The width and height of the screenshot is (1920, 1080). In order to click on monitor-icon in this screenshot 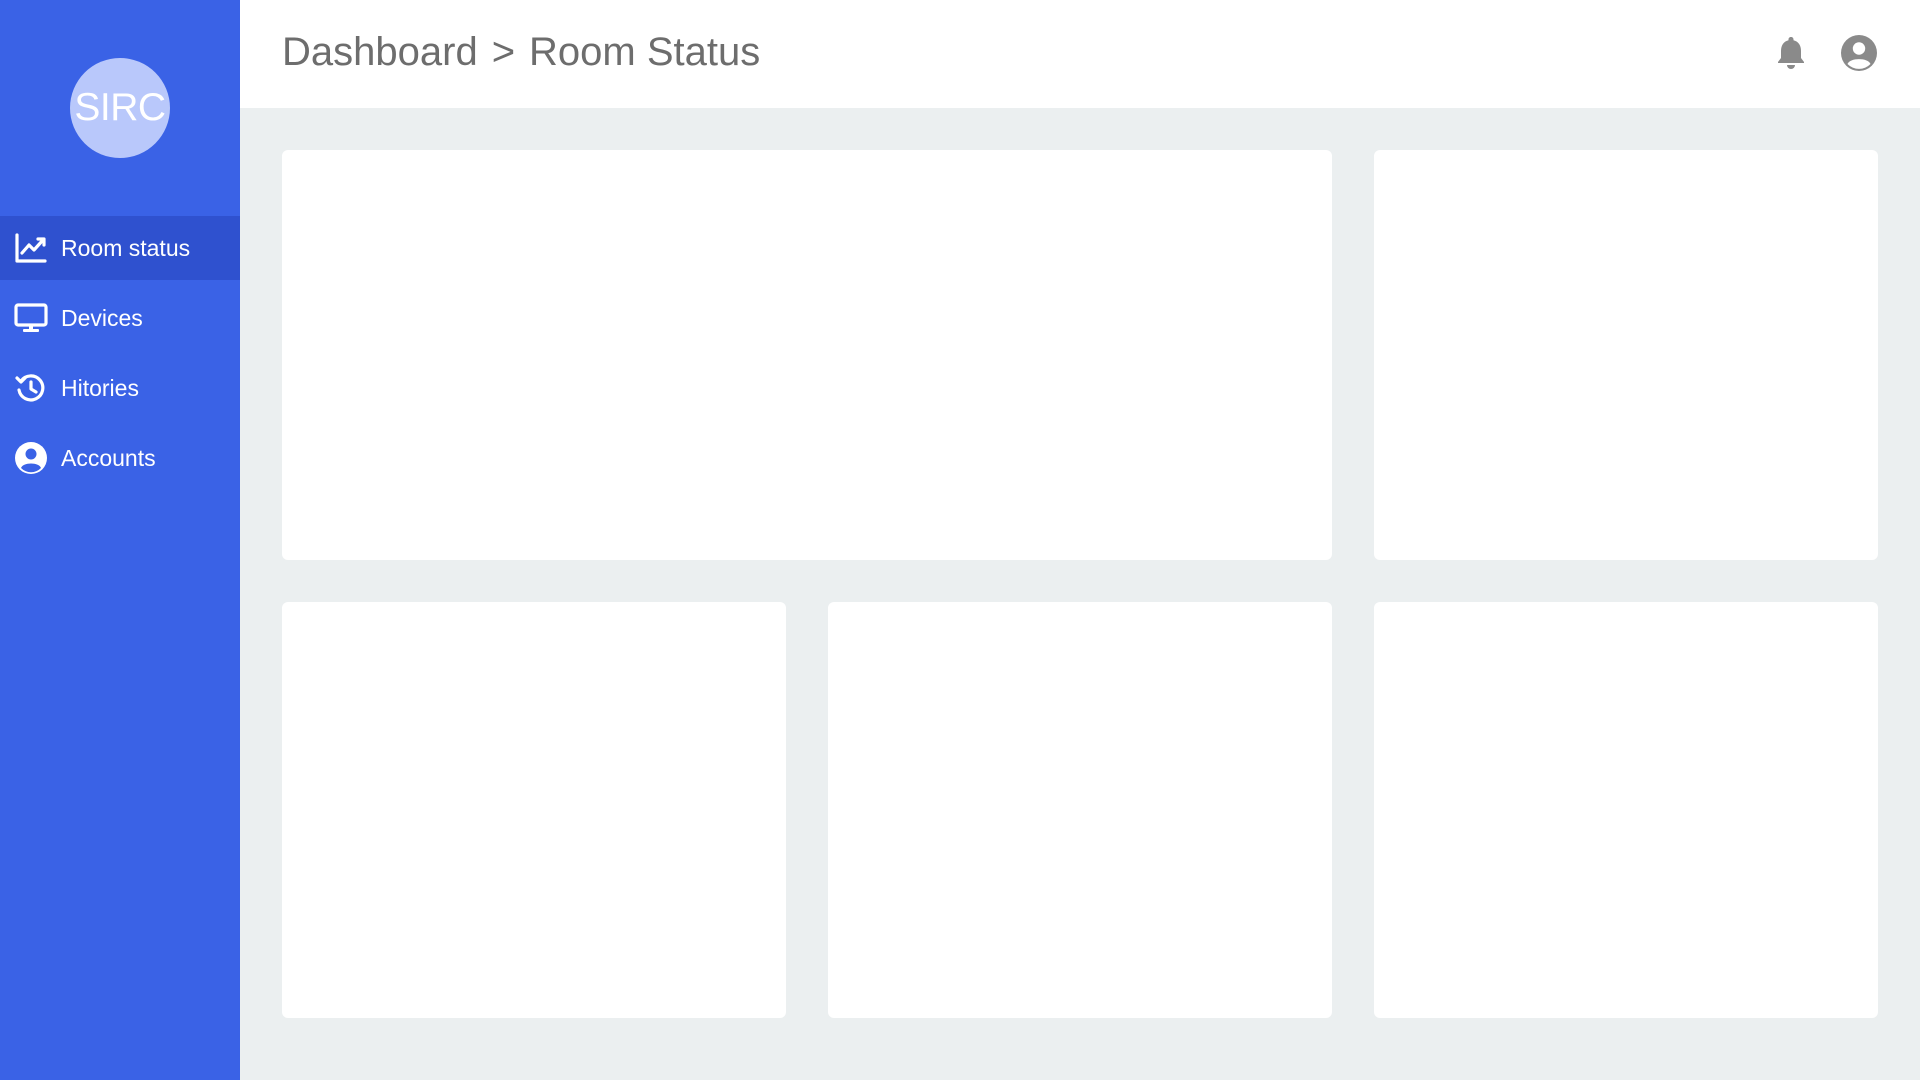, I will do `click(31, 318)`.